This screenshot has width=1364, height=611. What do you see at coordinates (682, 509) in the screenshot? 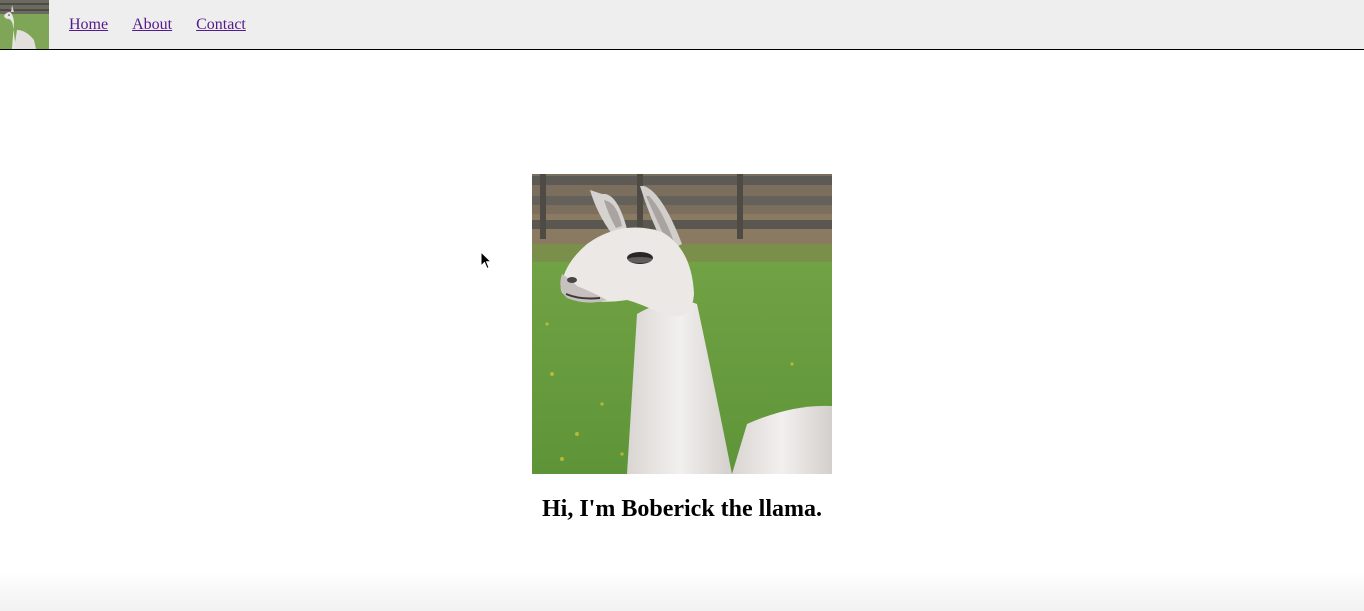
I see `page-caption: Hi, I'm Boberick the llama.` at bounding box center [682, 509].